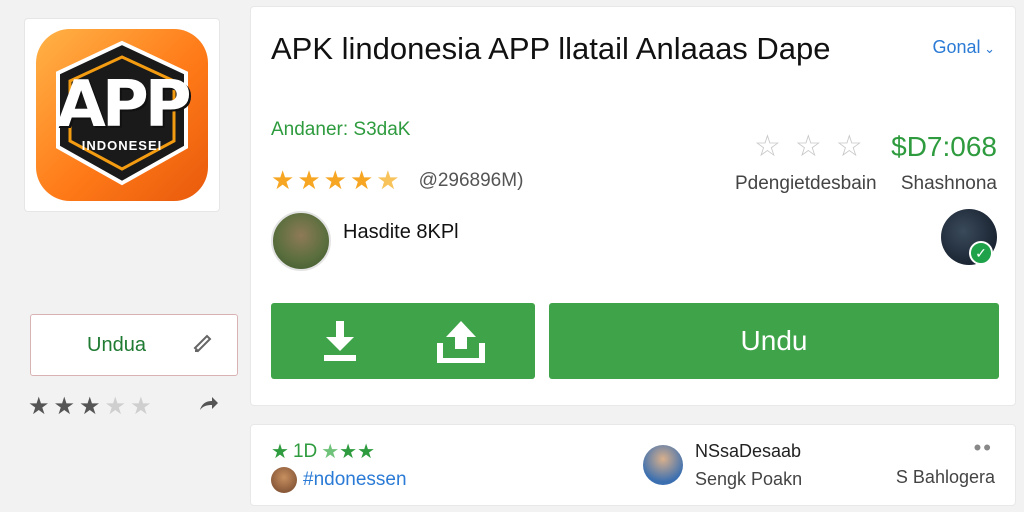 The width and height of the screenshot is (1024, 512). Describe the element at coordinates (203, 345) in the screenshot. I see `edit-icon` at that location.